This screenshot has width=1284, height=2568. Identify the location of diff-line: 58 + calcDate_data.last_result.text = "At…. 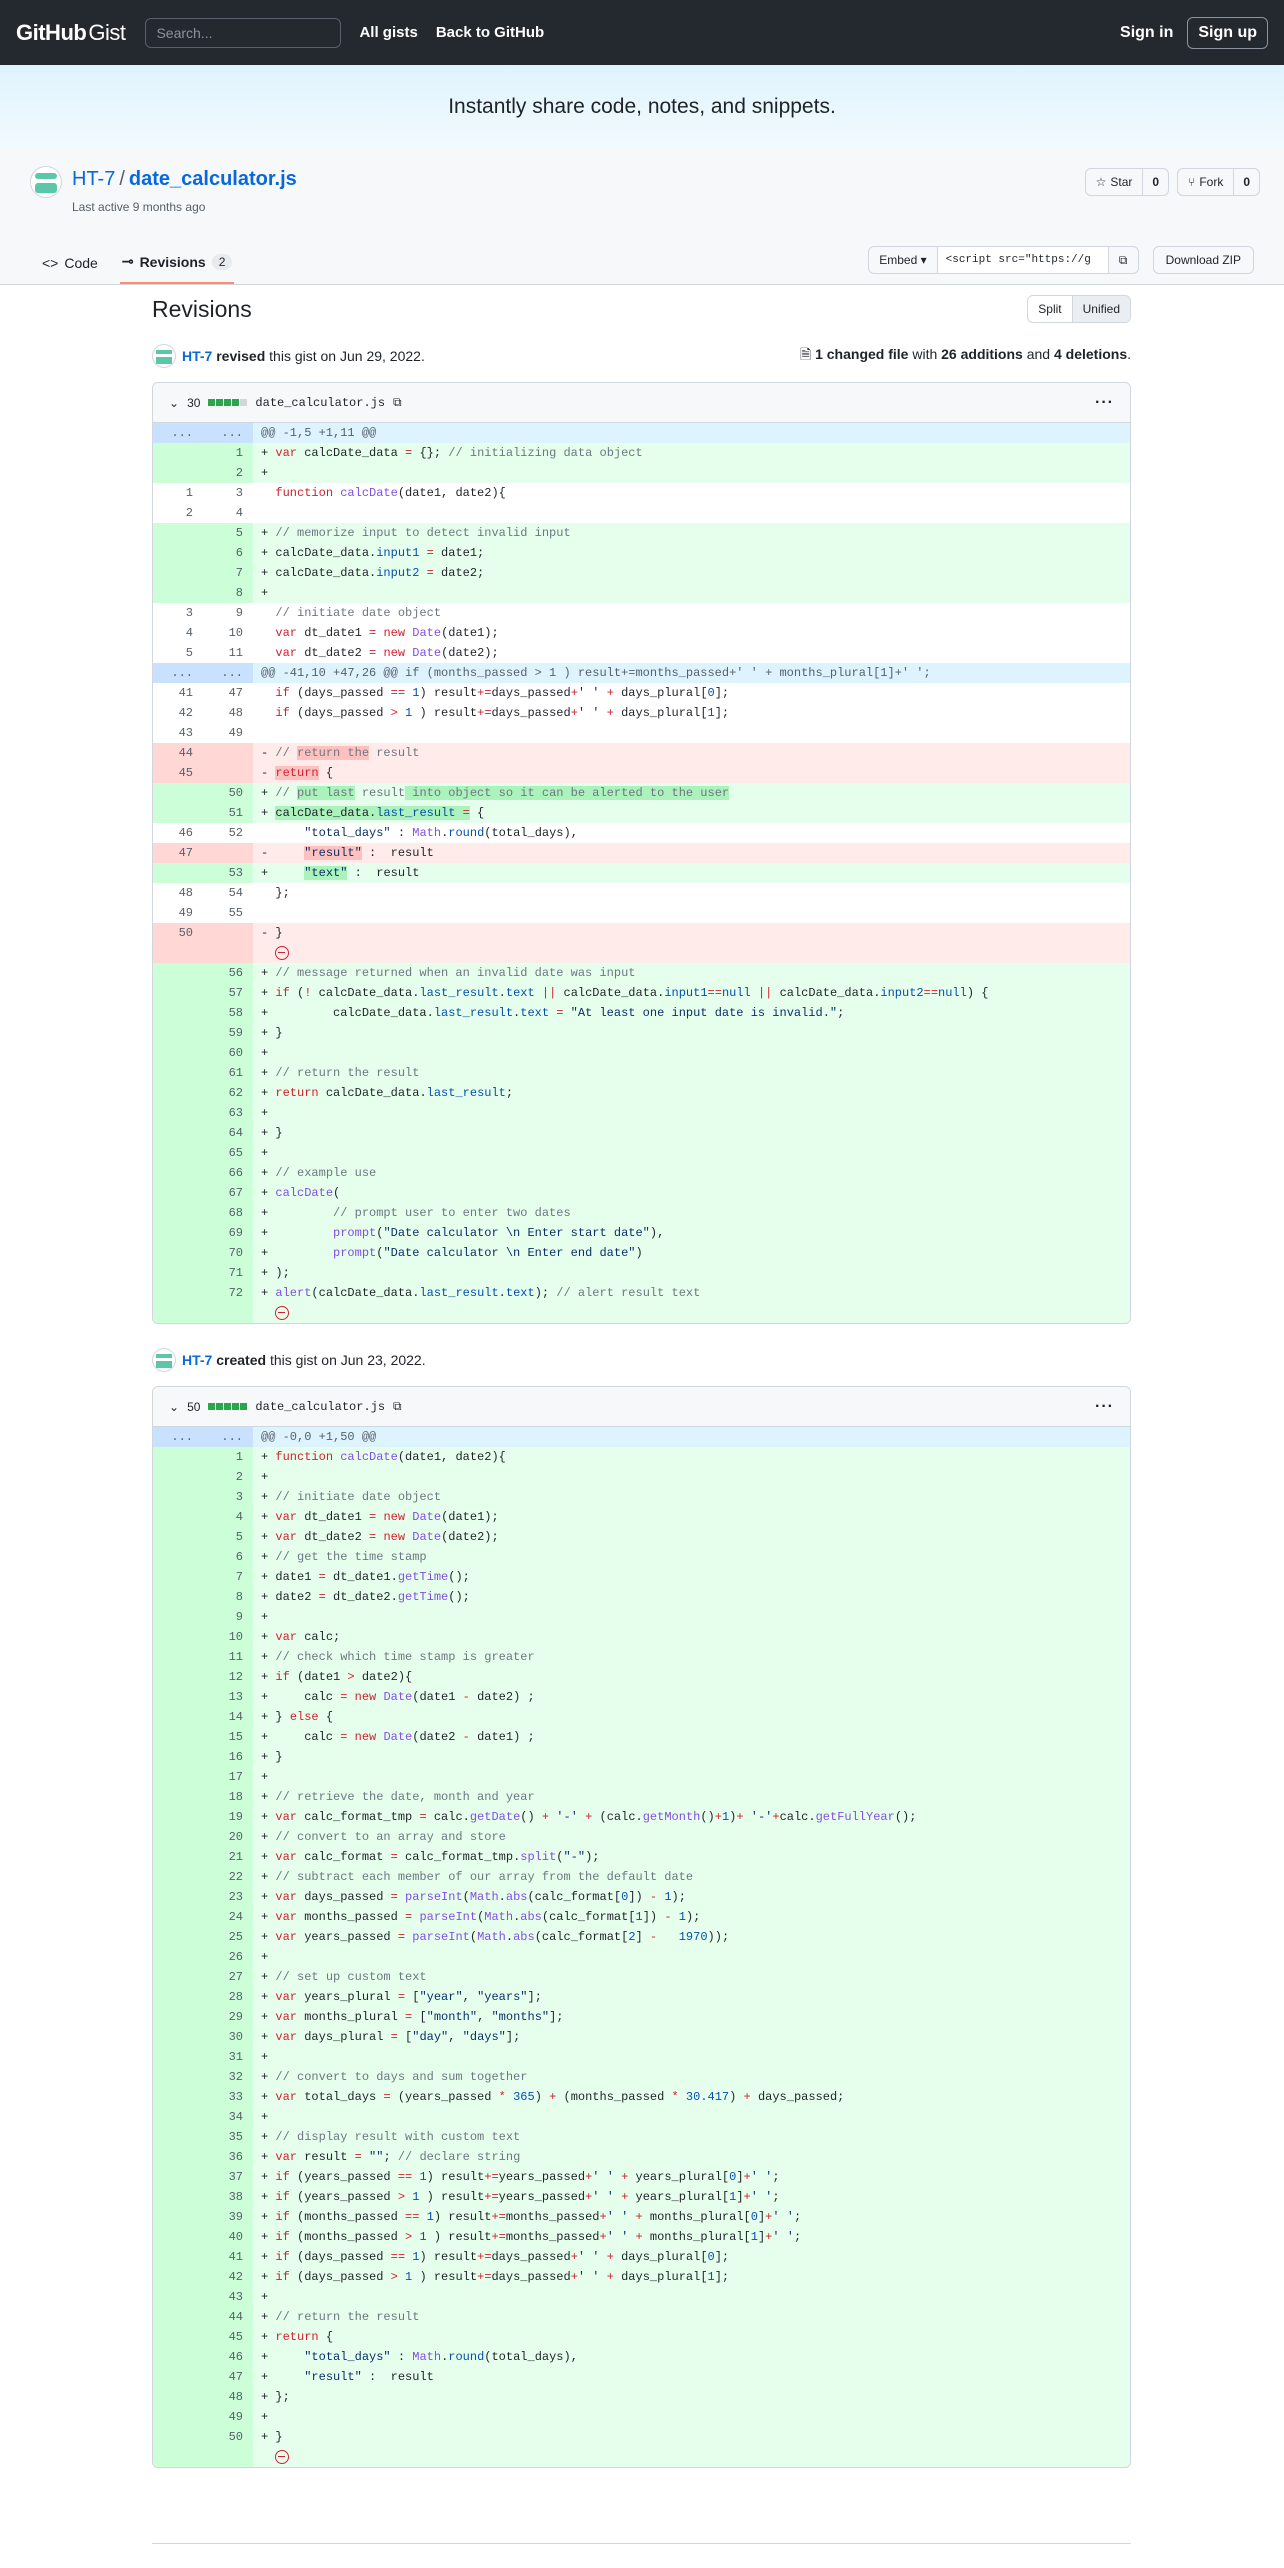
(641, 1013).